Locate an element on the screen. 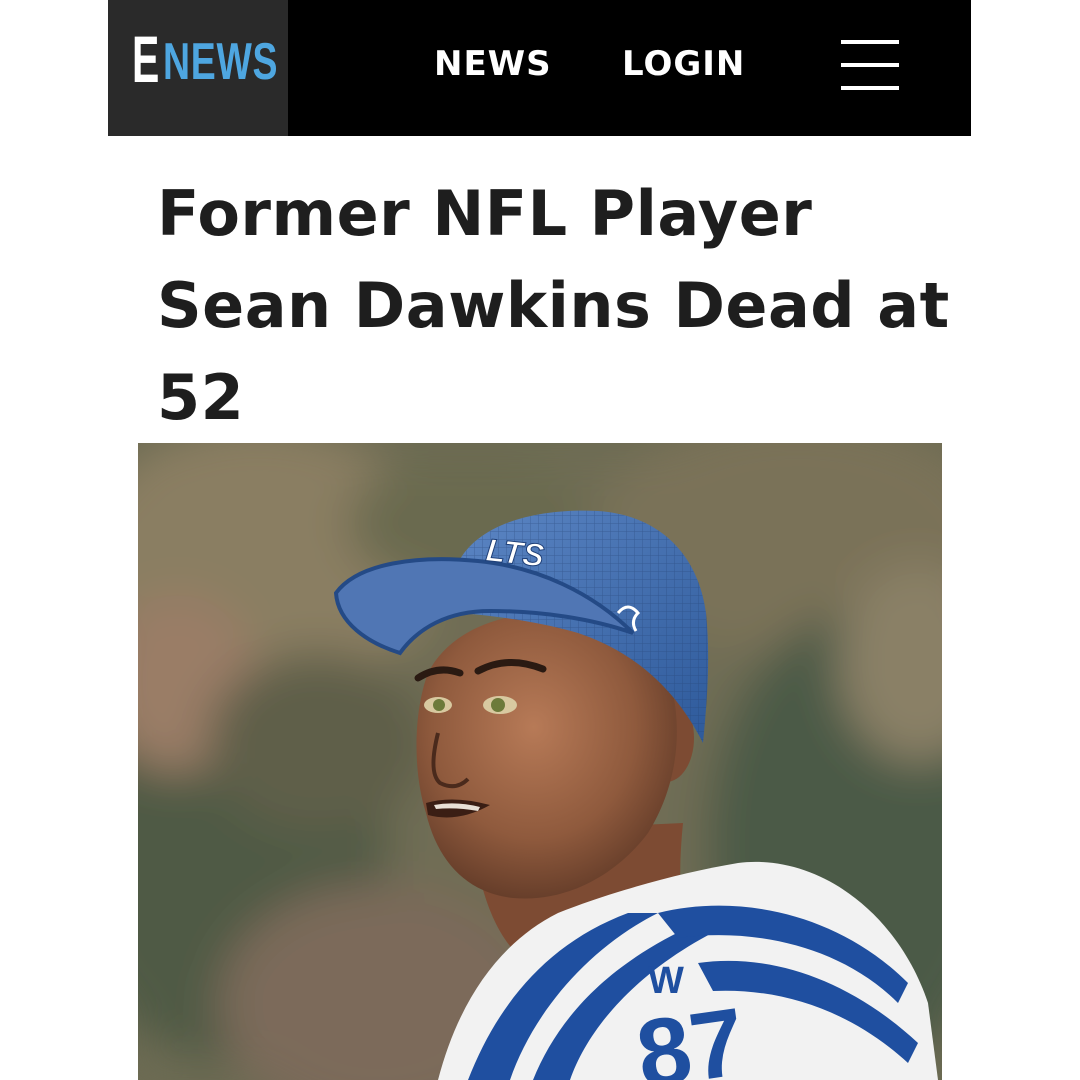 This screenshot has width=1080, height=1080. enews-logo: E NEWS is located at coordinates (198, 68).